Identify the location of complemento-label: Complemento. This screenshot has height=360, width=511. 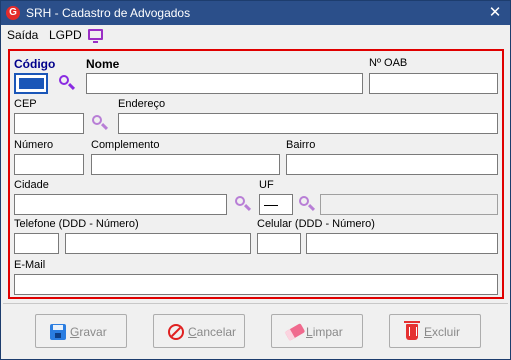
(125, 145).